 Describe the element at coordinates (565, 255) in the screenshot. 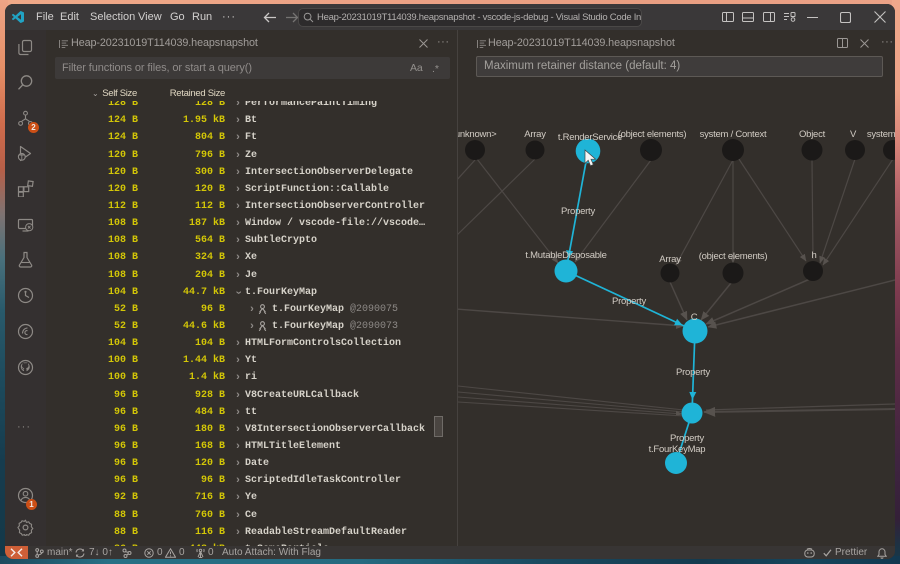

I see `svg-text: t.MutableDisposable` at that location.